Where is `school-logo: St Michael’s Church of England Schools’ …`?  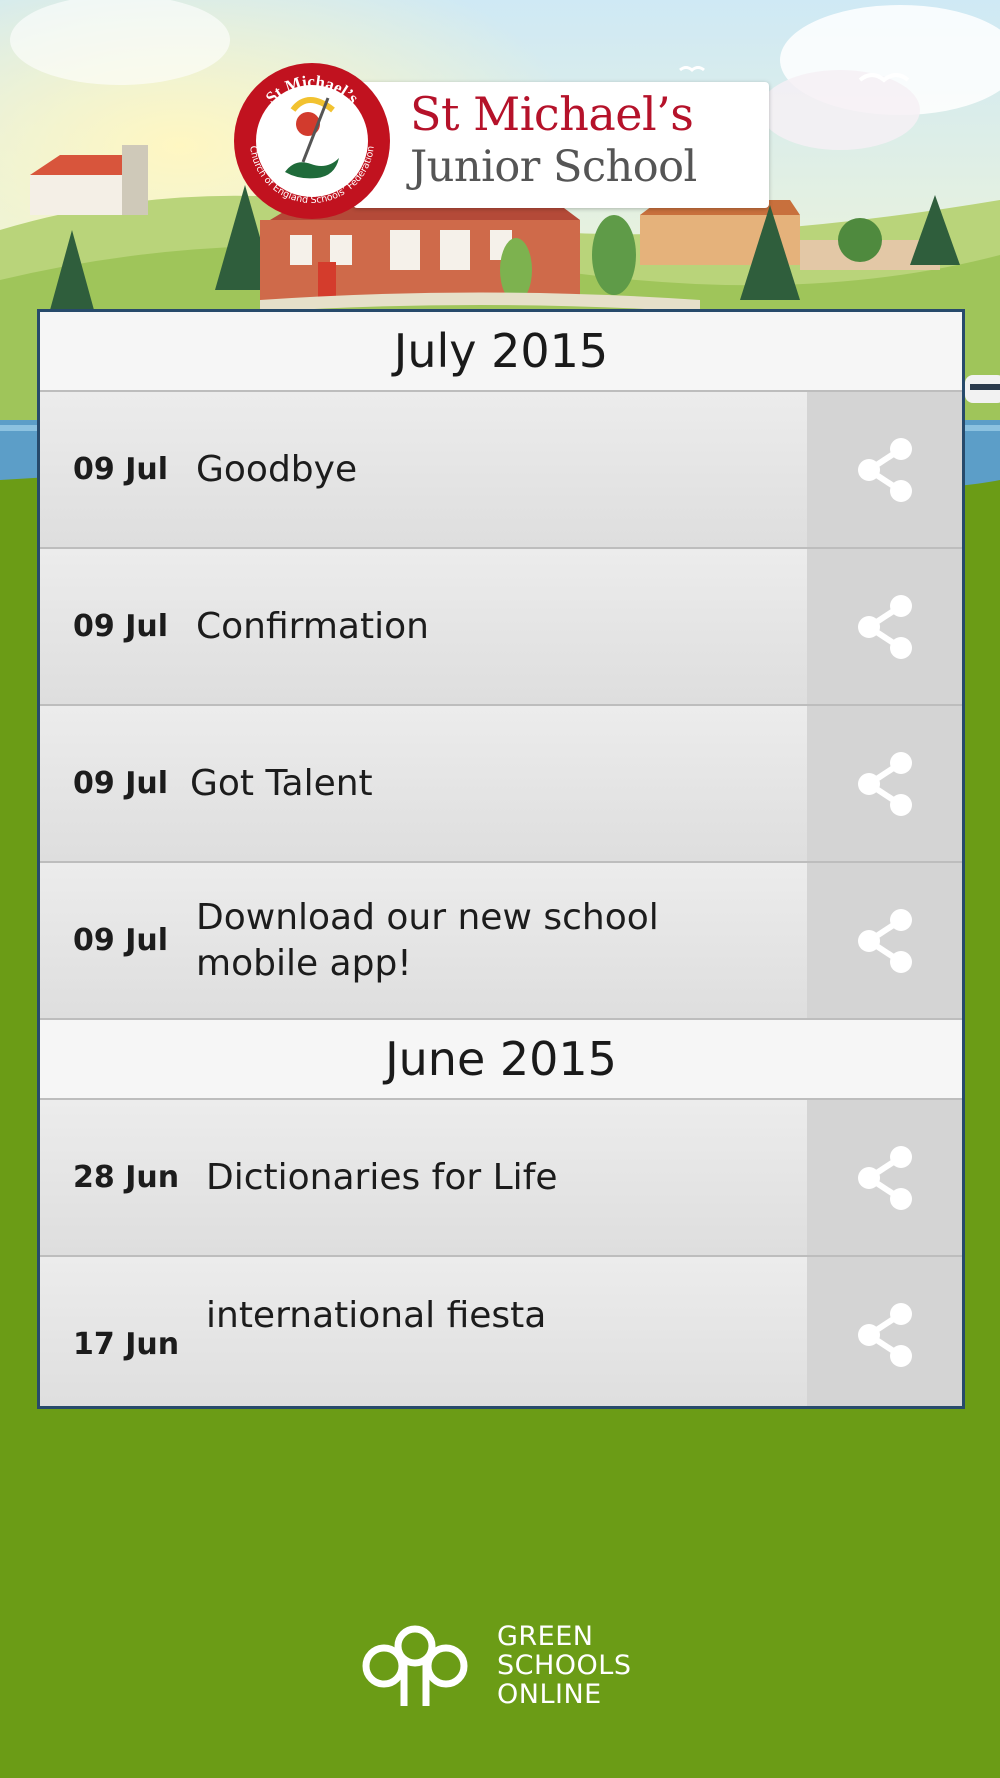 school-logo: St Michael’s Church of England Schools’ … is located at coordinates (501, 140).